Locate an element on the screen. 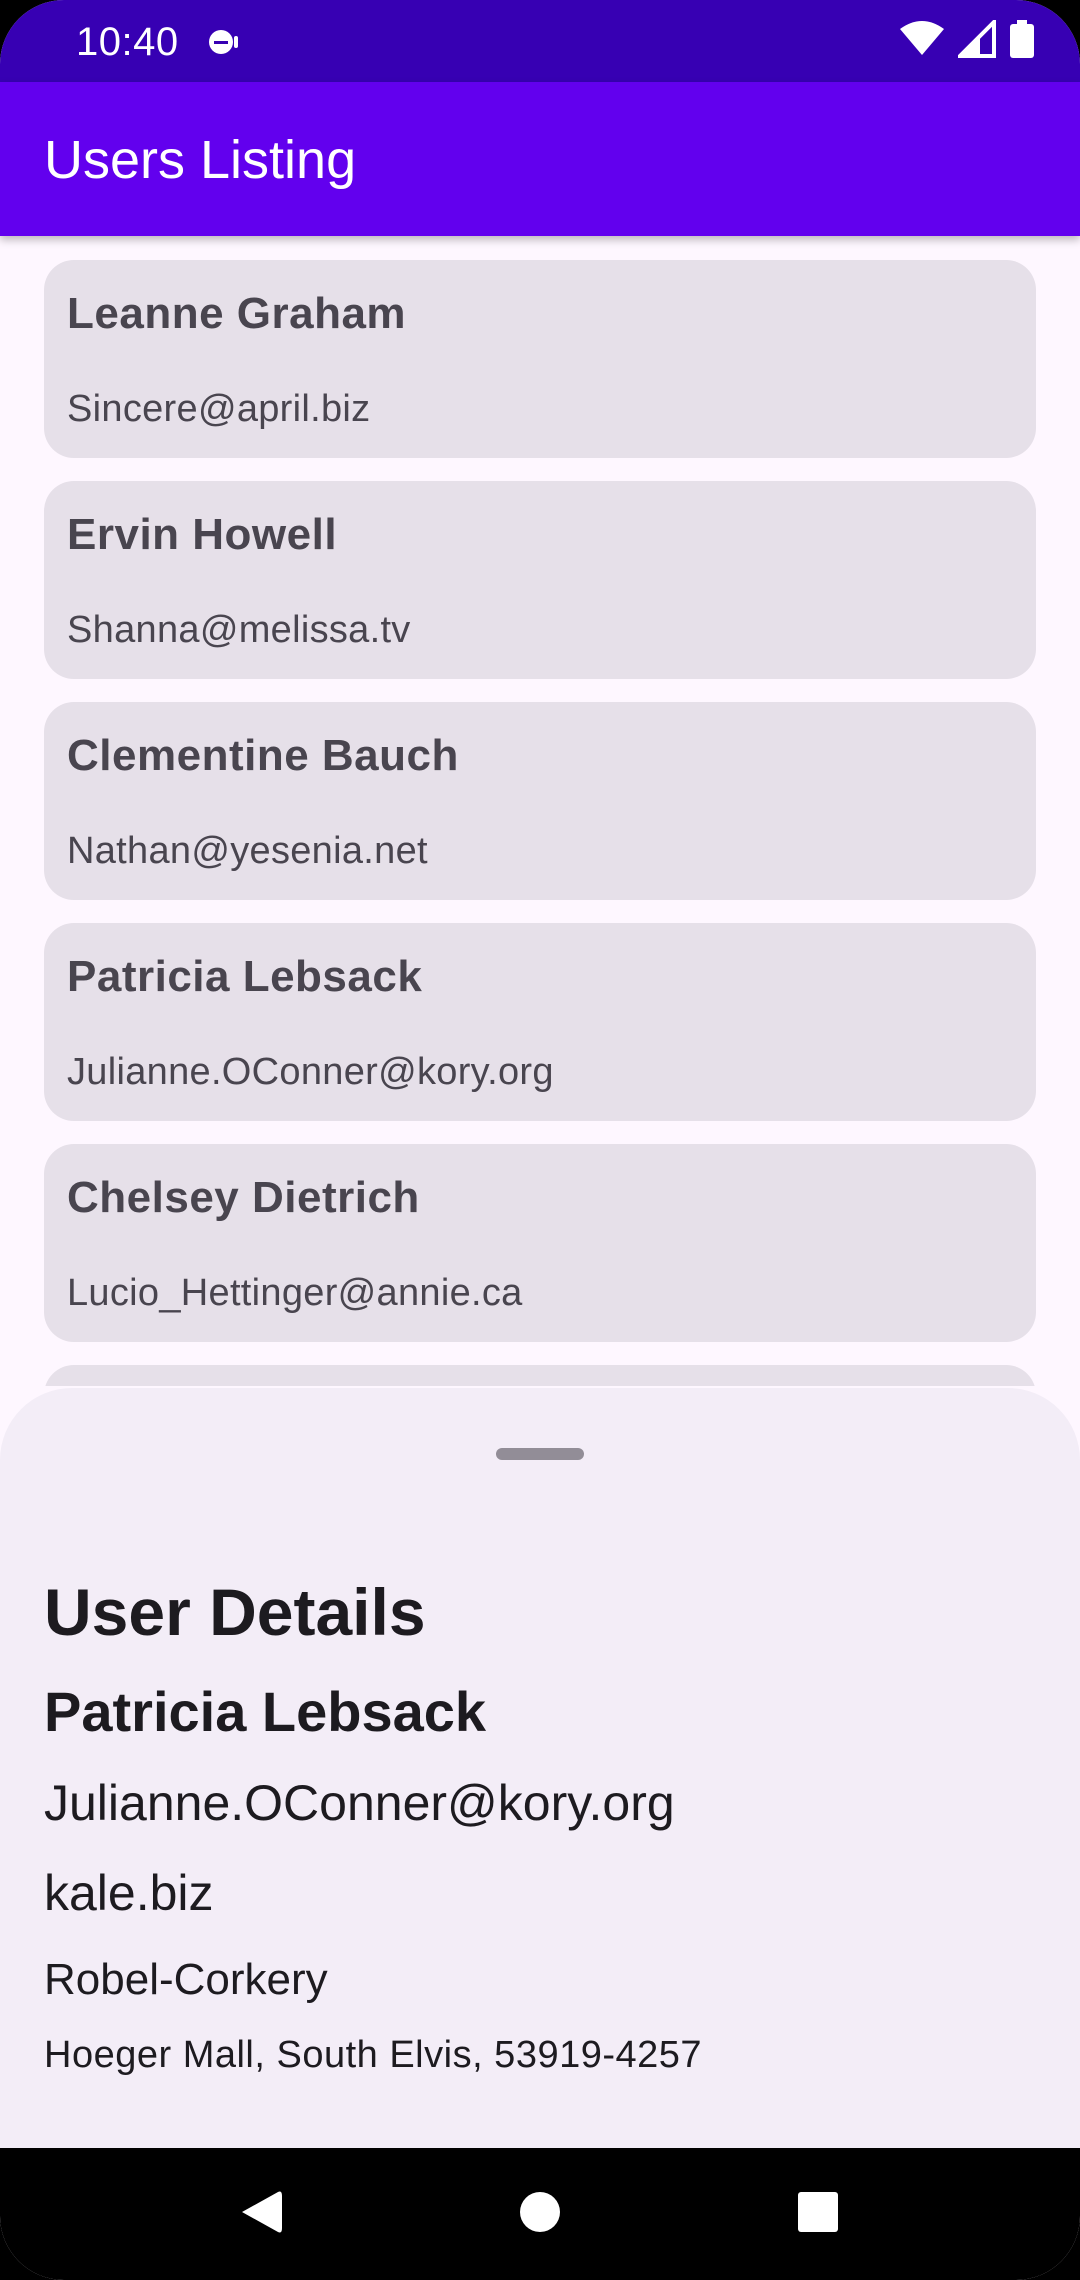 The width and height of the screenshot is (1080, 2280). signal-icon is located at coordinates (975, 40).